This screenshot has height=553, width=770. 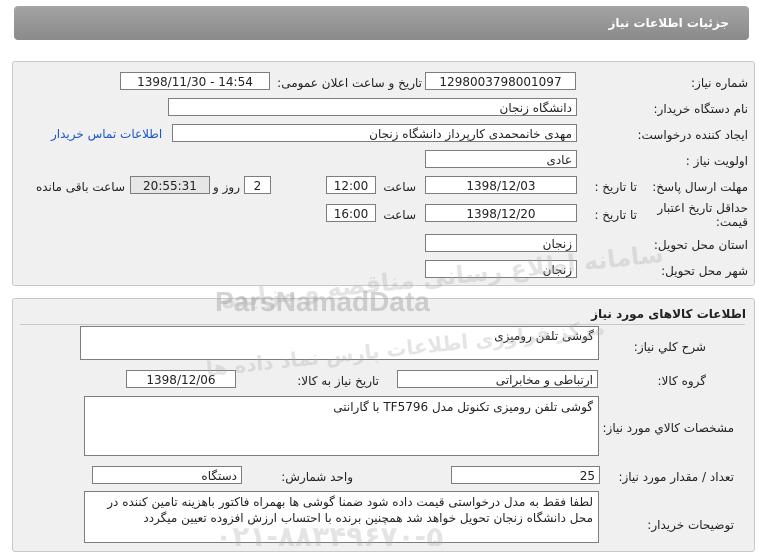 What do you see at coordinates (668, 23) in the screenshot?
I see `page-title: جزئیات اطلاعات نیاز` at bounding box center [668, 23].